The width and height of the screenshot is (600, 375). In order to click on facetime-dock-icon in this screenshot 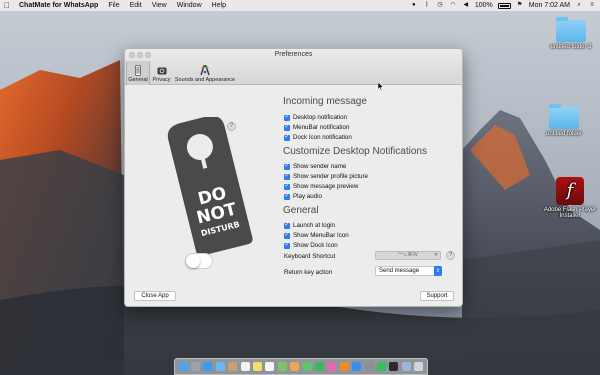, I will do `click(319, 366)`.